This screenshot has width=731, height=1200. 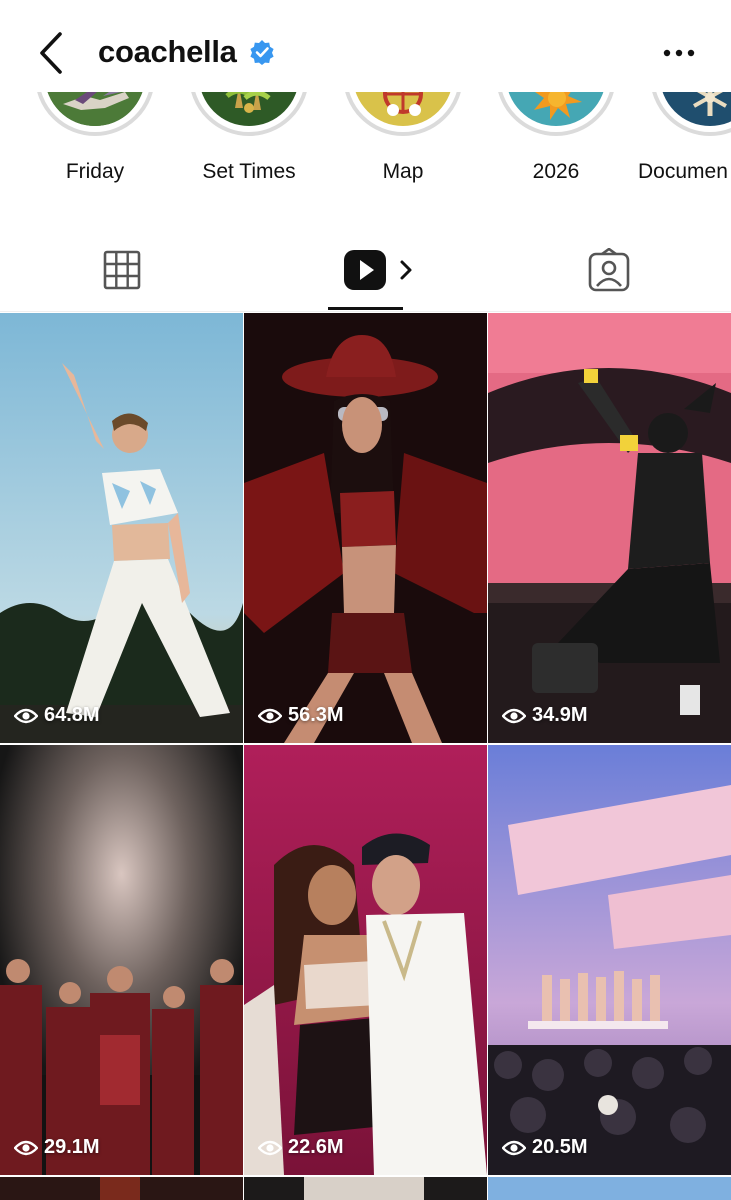 What do you see at coordinates (609, 270) in the screenshot?
I see `tagged-user-icon` at bounding box center [609, 270].